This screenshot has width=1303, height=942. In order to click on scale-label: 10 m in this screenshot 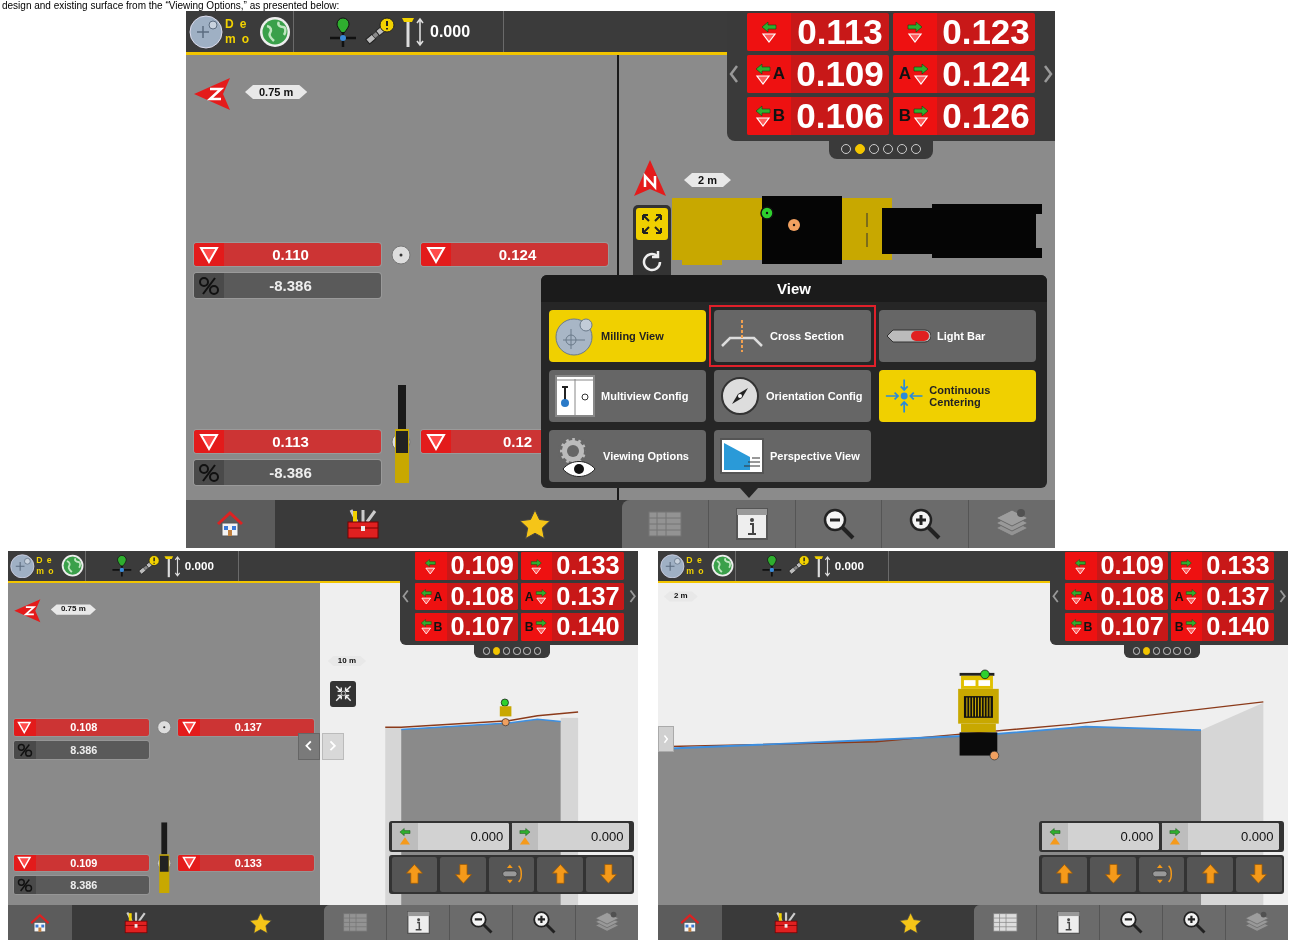, I will do `click(347, 661)`.